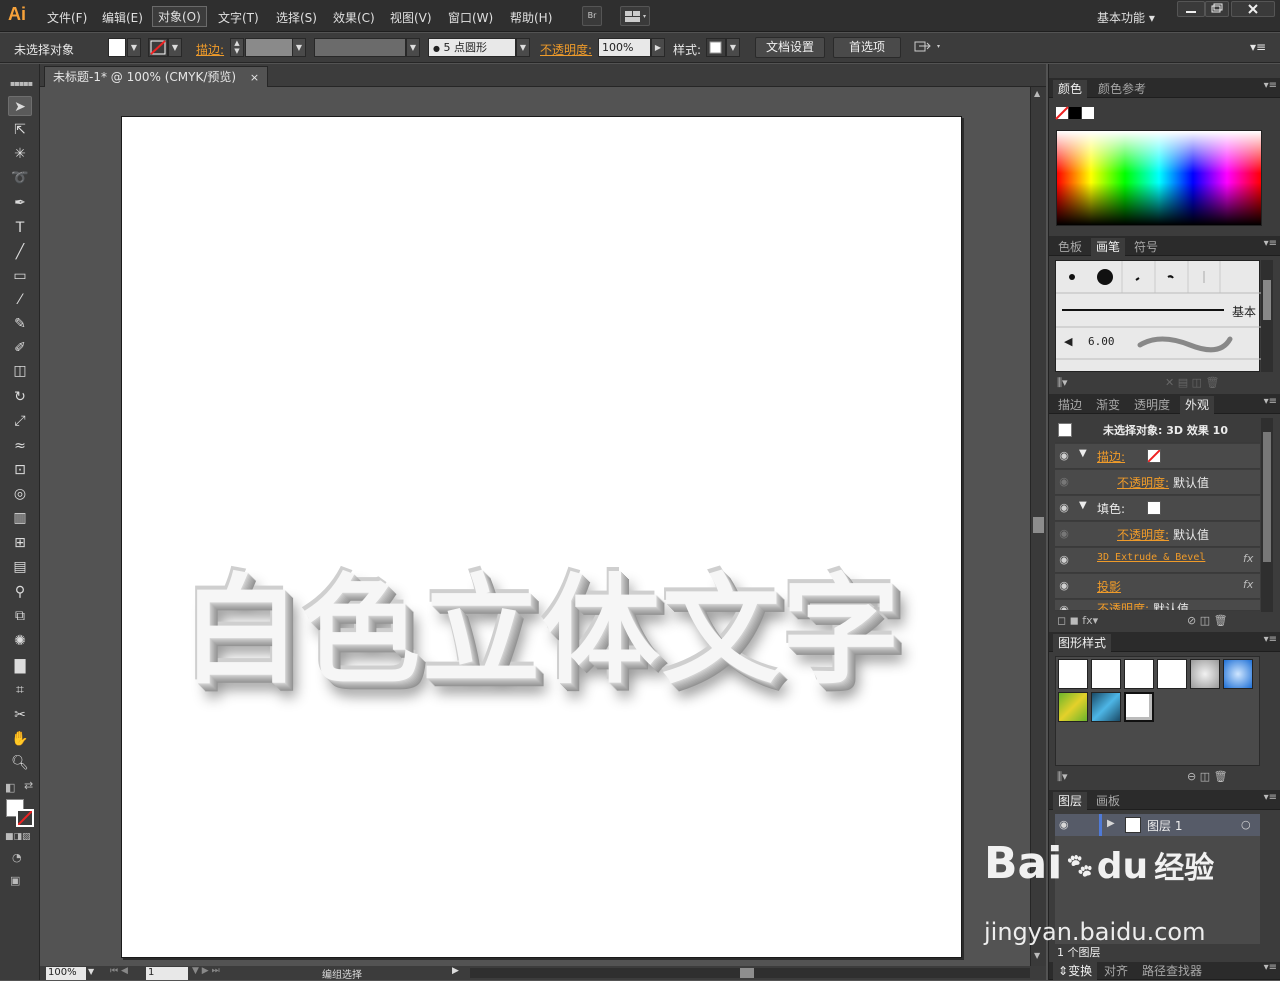 Image resolution: width=1280 pixels, height=981 pixels. Describe the element at coordinates (25, 818) in the screenshot. I see `stroke-color-box` at that location.